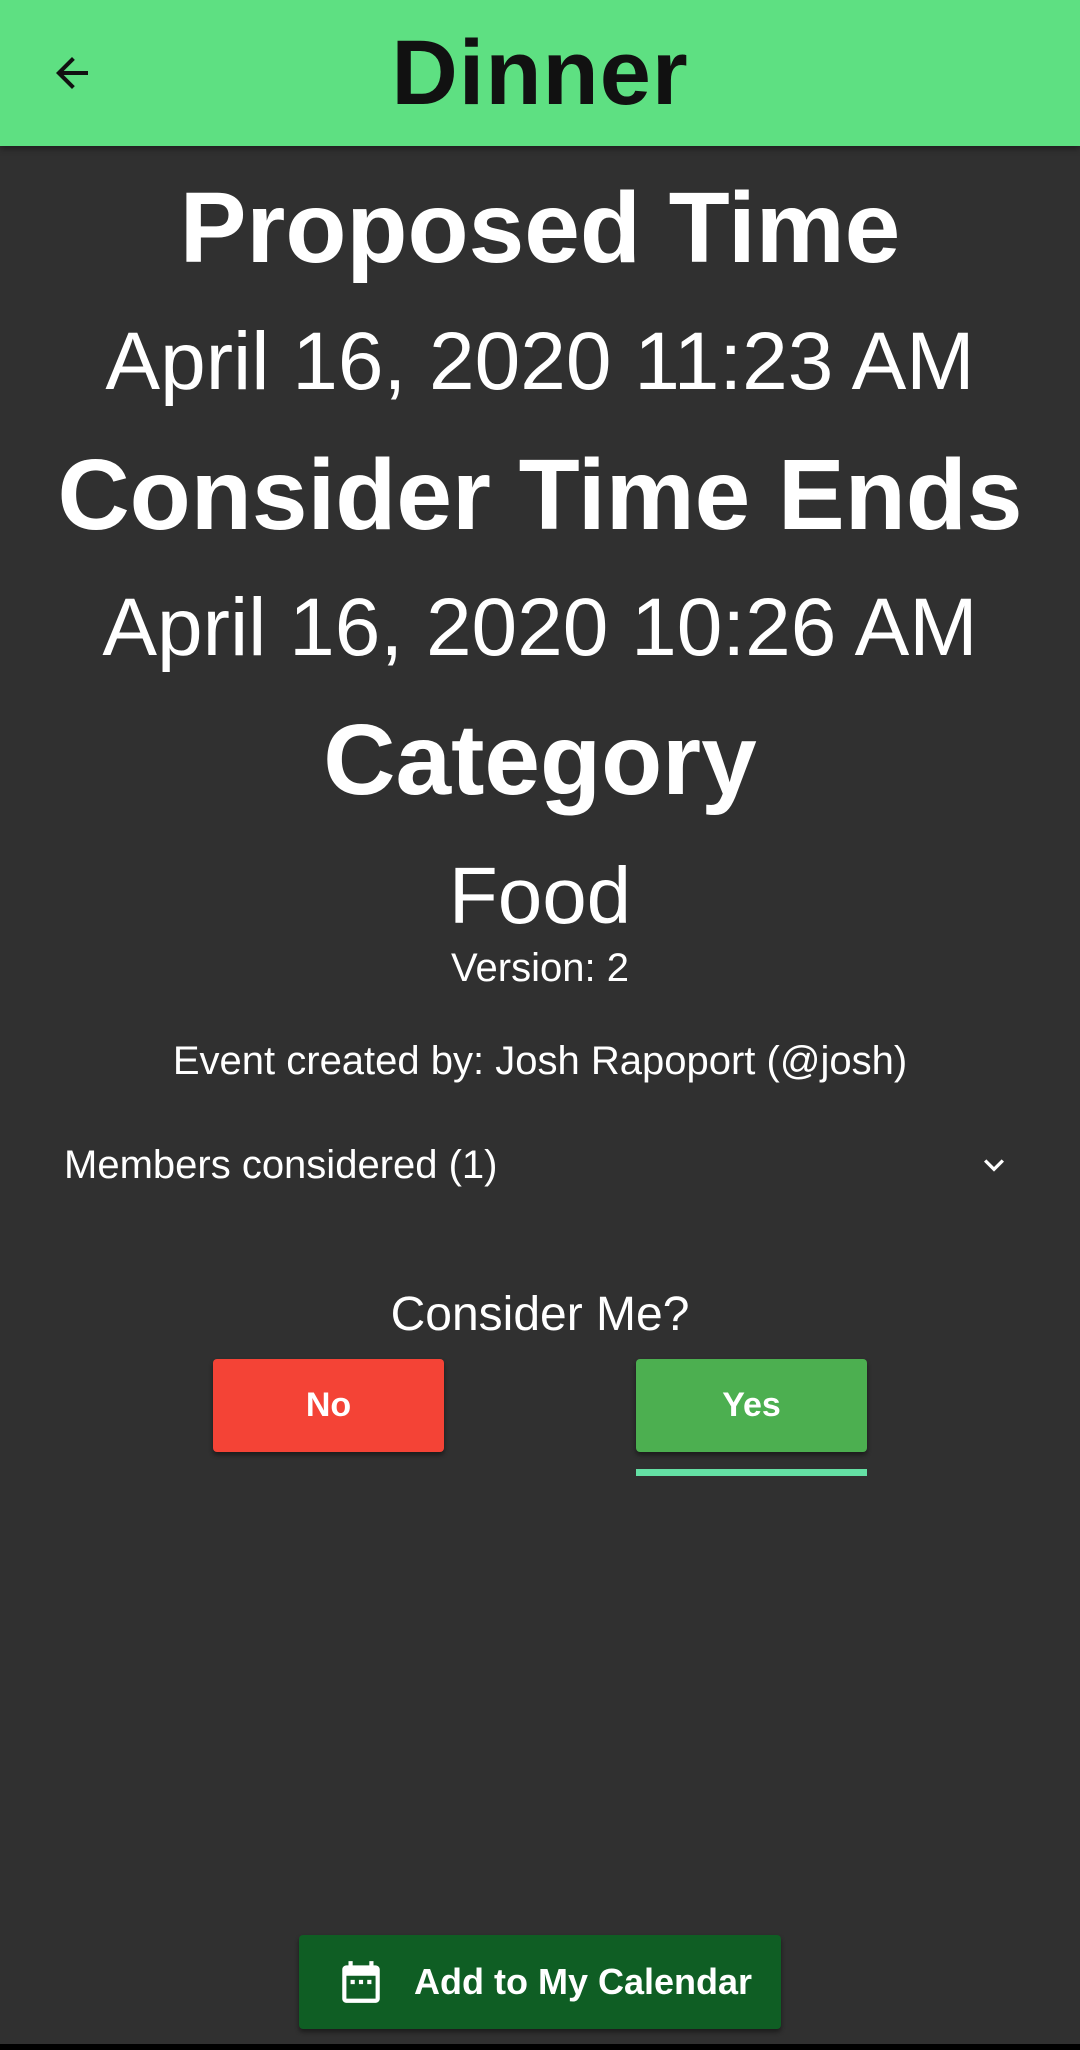  What do you see at coordinates (994, 1165) in the screenshot?
I see `chevron-down-icon` at bounding box center [994, 1165].